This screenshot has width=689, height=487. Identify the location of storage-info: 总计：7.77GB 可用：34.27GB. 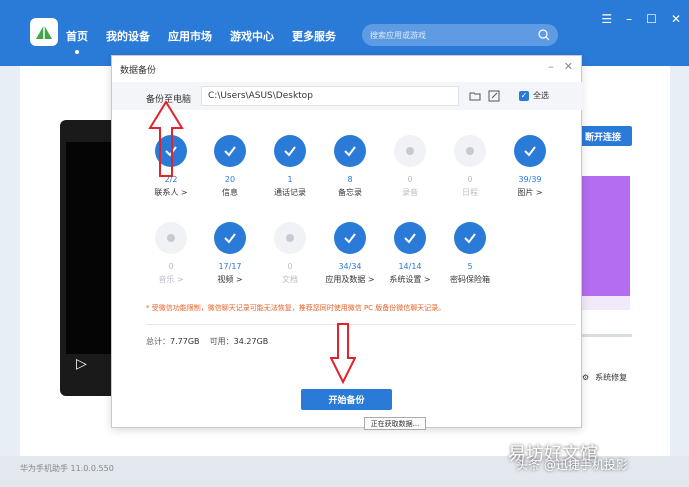
(207, 341).